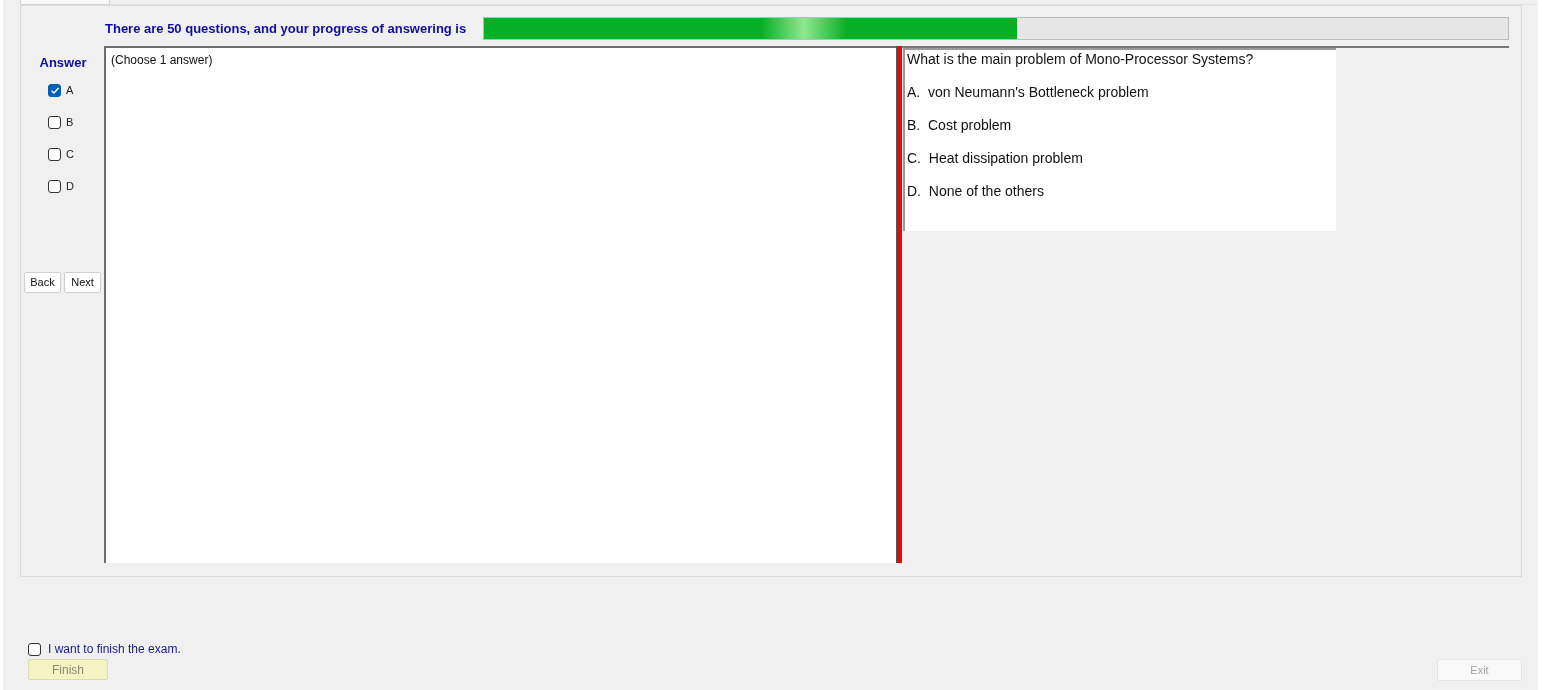  What do you see at coordinates (162, 60) in the screenshot?
I see `answer-hint: (Choose 1 answer)` at bounding box center [162, 60].